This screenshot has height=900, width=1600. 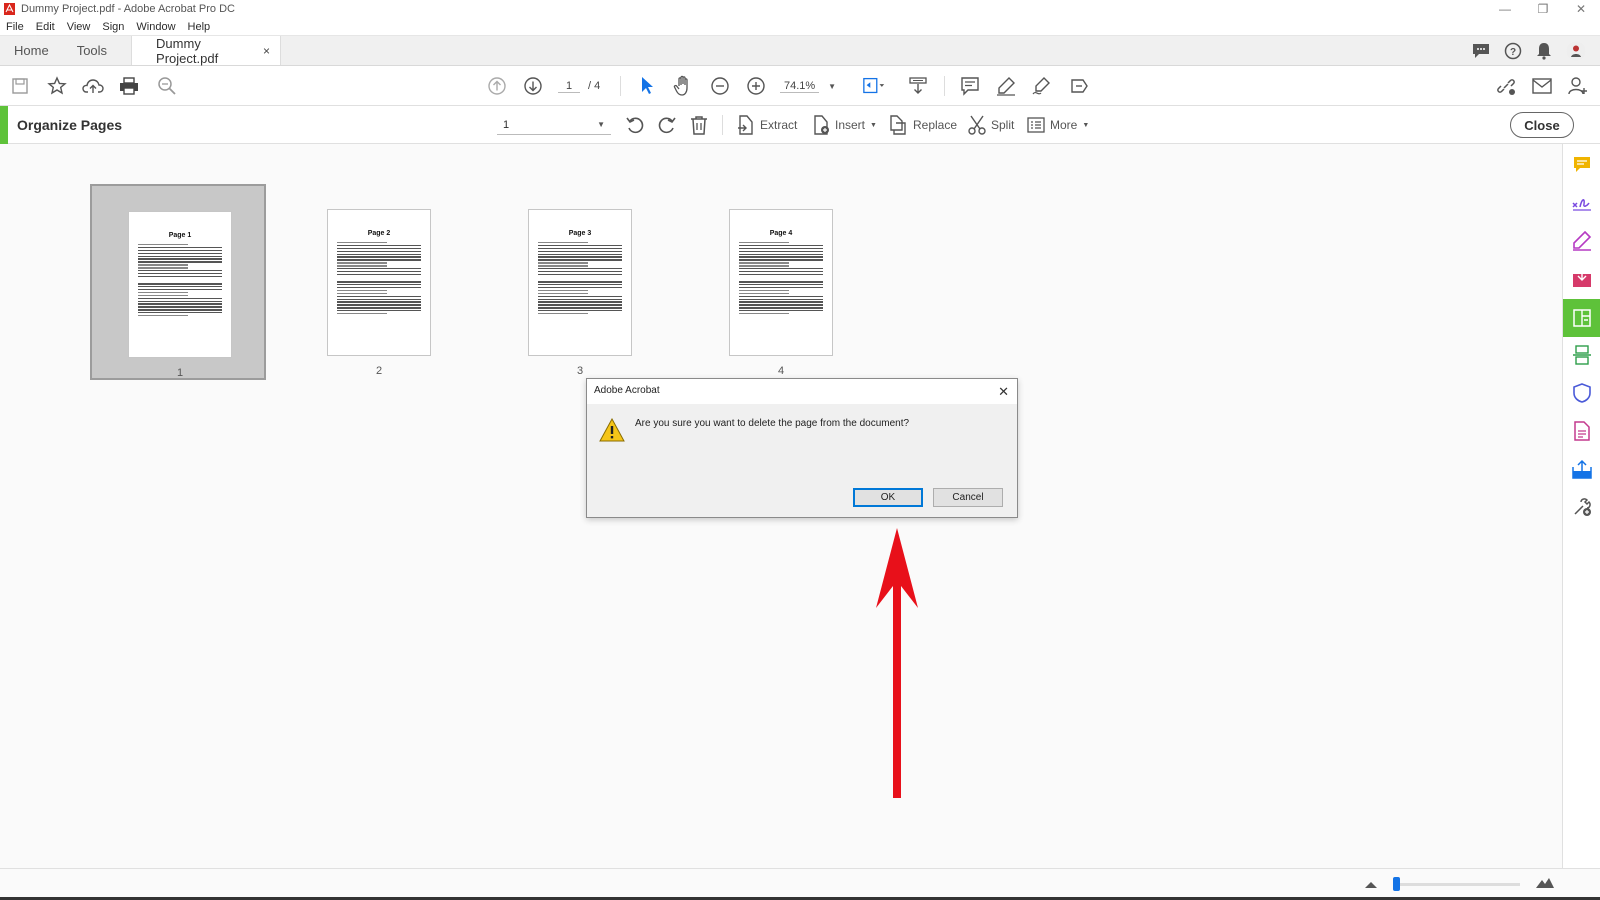 What do you see at coordinates (1006, 86) in the screenshot?
I see `highlight-pen-icon` at bounding box center [1006, 86].